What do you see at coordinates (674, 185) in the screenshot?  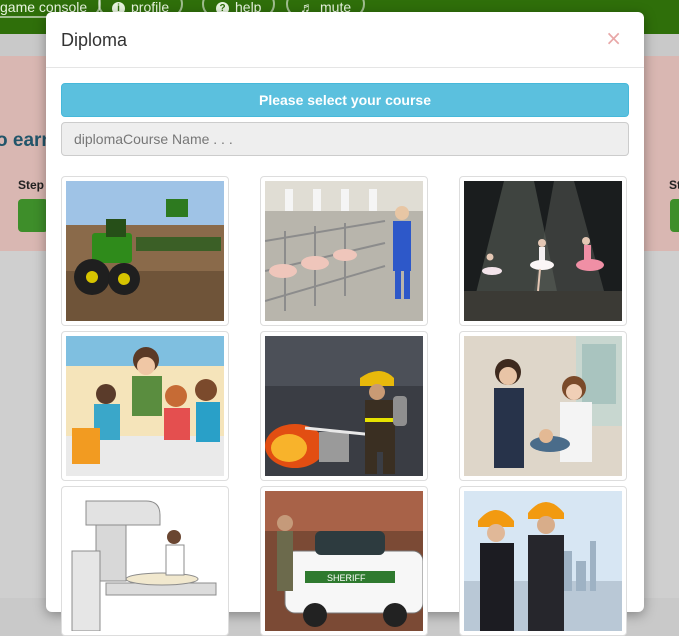 I see `background-step-right: St` at bounding box center [674, 185].